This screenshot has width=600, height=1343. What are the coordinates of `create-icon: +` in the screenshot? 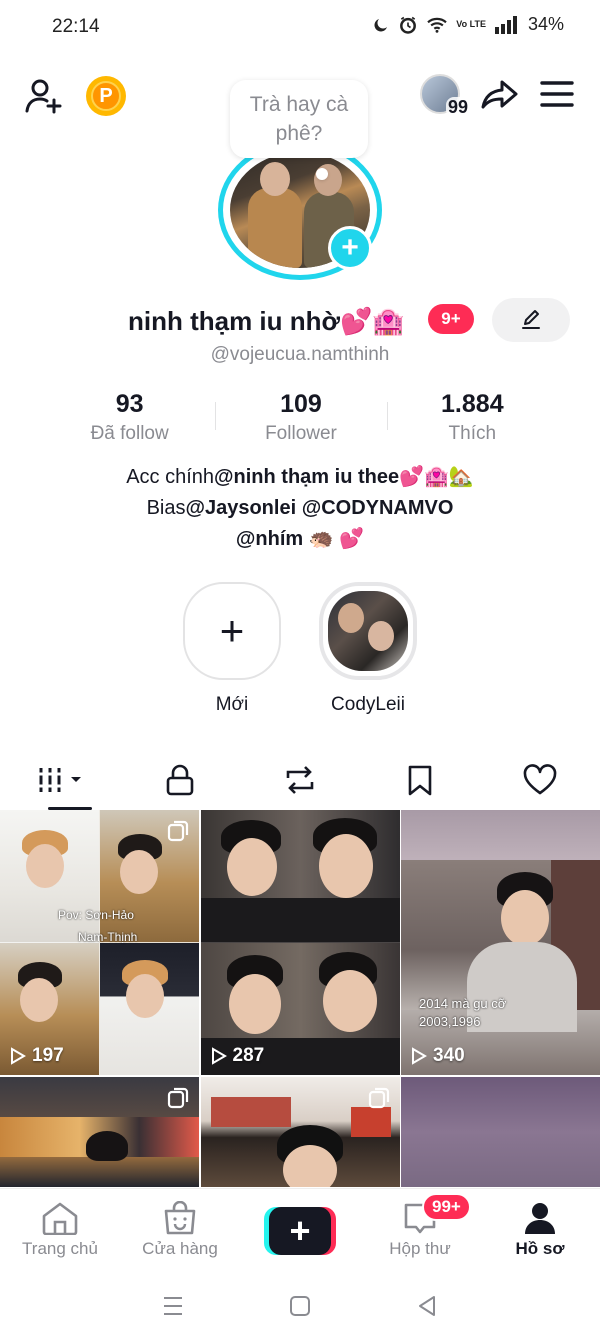 It's located at (300, 1231).